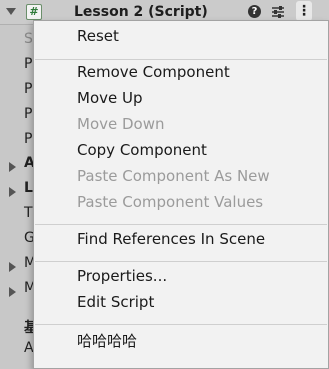 The width and height of the screenshot is (329, 369). What do you see at coordinates (34, 12) in the screenshot?
I see `csharp-script-icon: #` at bounding box center [34, 12].